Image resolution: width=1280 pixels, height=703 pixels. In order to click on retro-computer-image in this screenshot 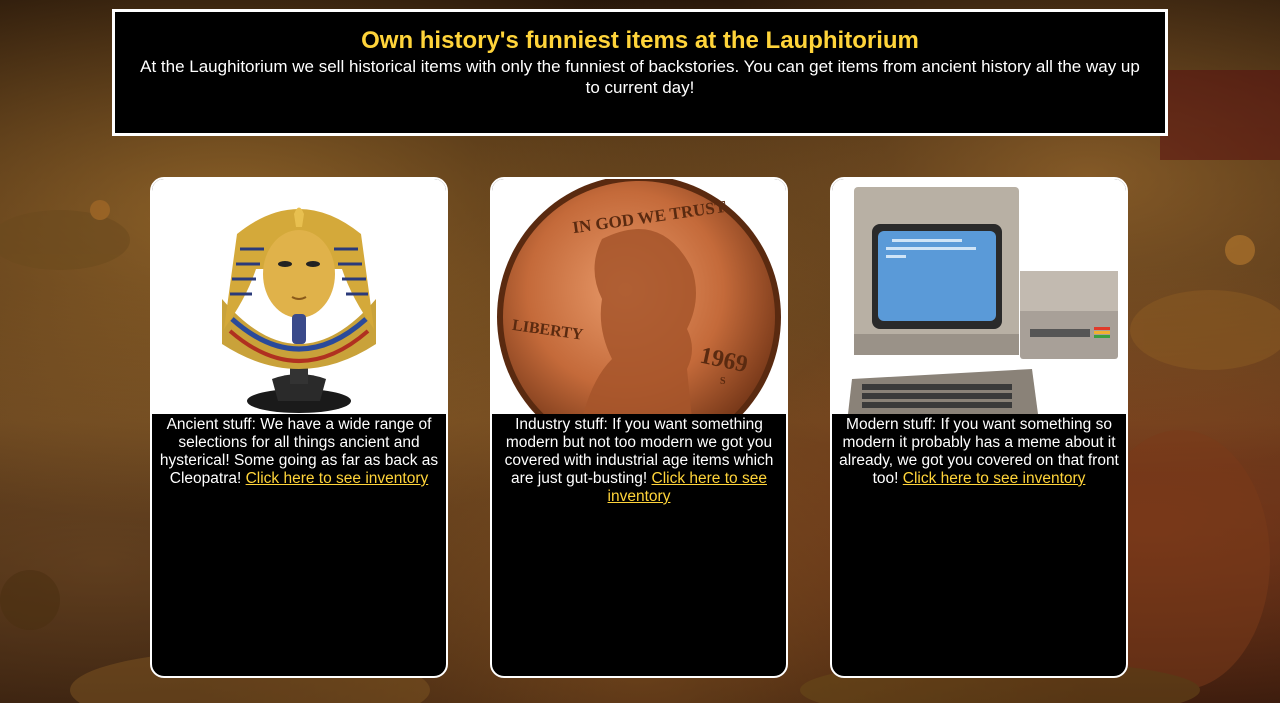, I will do `click(979, 296)`.